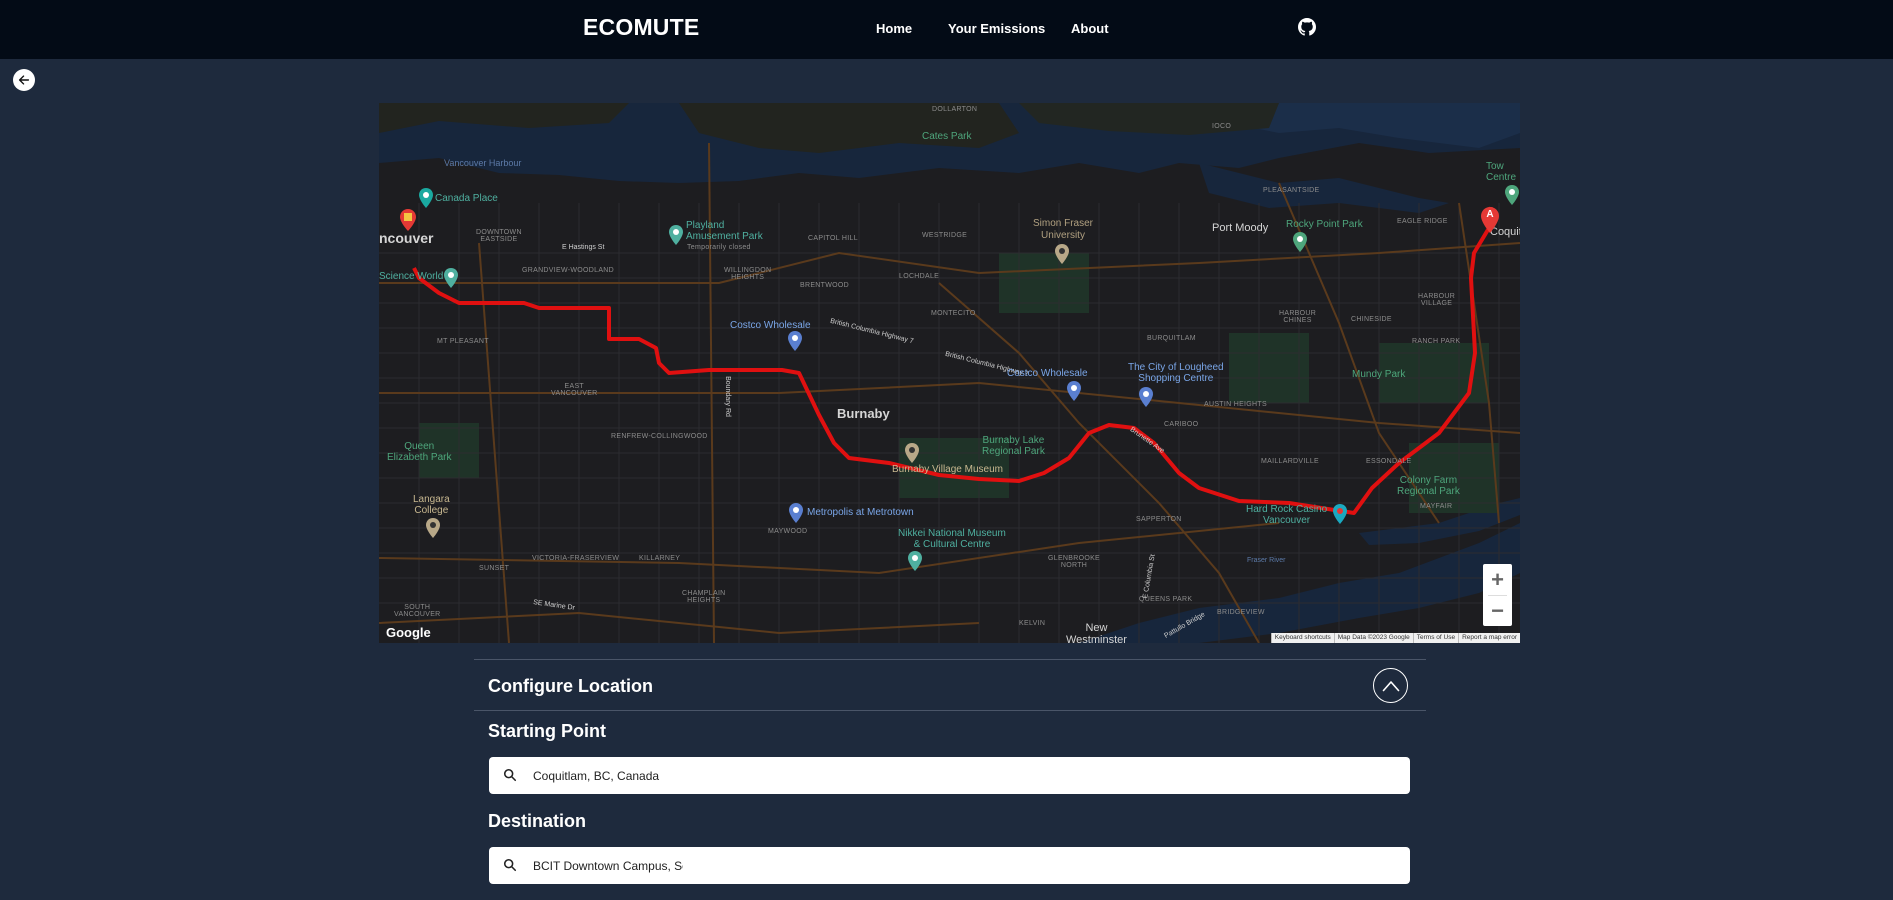 The height and width of the screenshot is (900, 1893). I want to click on map-label-ioco: IOCO, so click(1222, 126).